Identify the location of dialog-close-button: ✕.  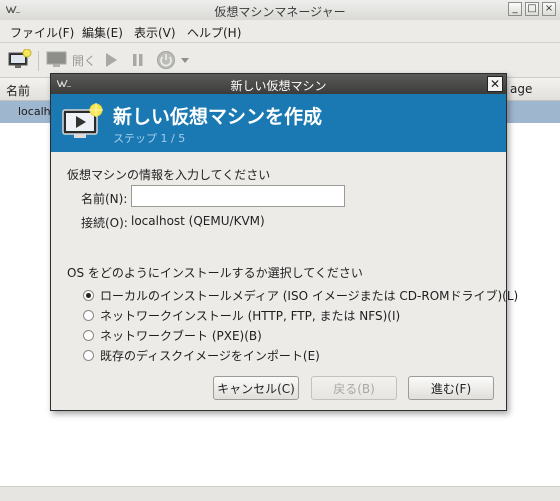
(495, 84).